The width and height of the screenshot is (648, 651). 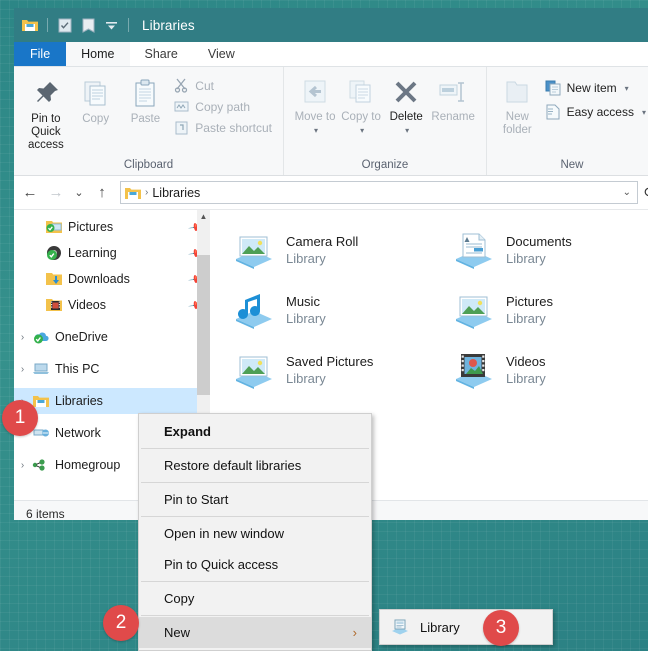 I want to click on sidebar-item-libraries: › Libraries, so click(x=112, y=401).